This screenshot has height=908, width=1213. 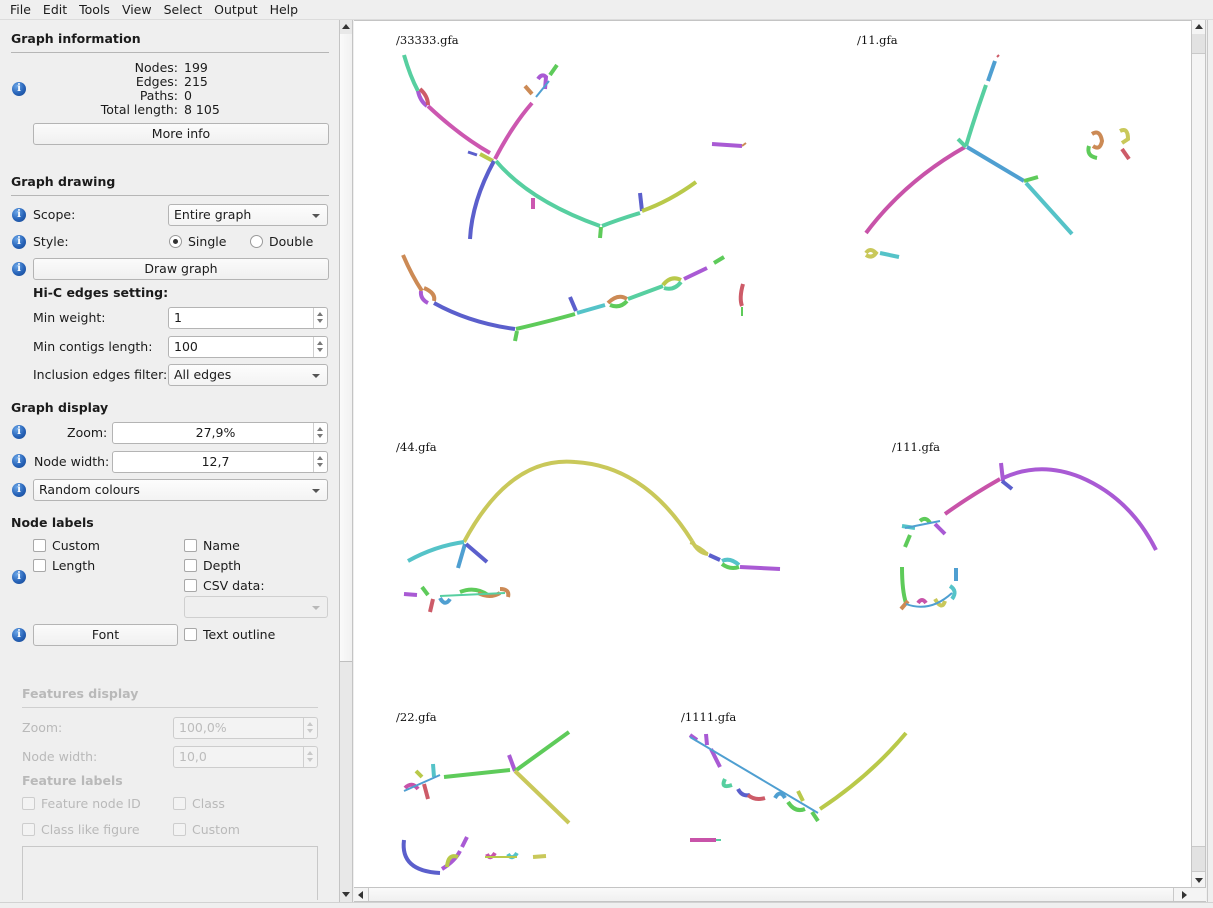 I want to click on csv-data-select, so click(x=256, y=607).